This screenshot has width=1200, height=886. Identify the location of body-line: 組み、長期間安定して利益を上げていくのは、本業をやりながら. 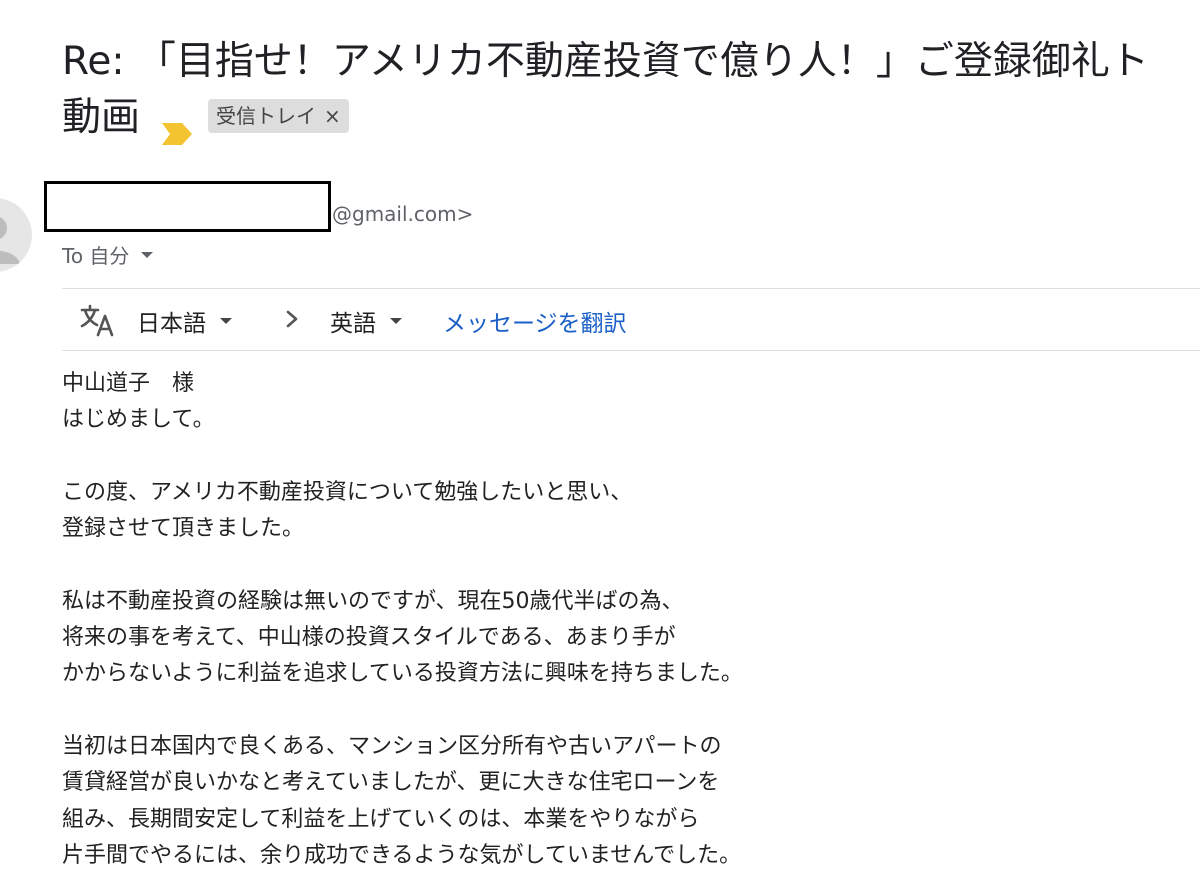
(381, 819).